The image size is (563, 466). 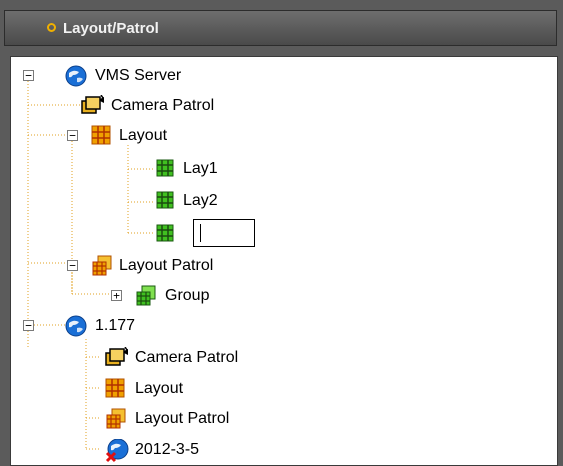 I want to click on tree-node-group: + Group, so click(x=281, y=296).